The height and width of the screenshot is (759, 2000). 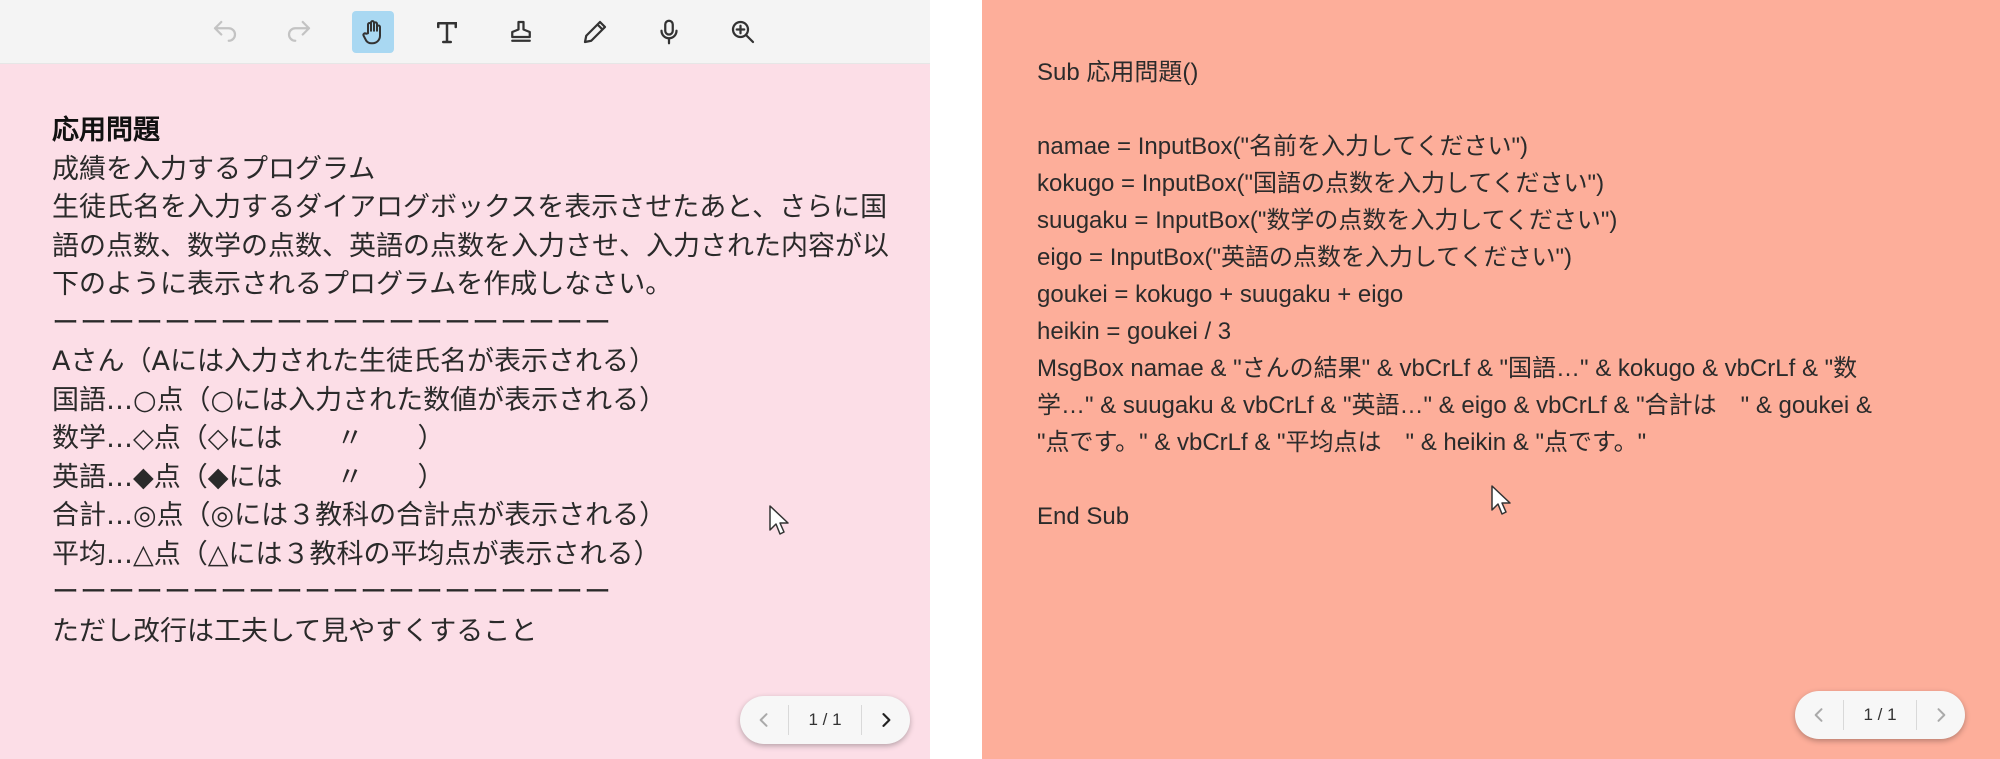 I want to click on pencil-icon, so click(x=595, y=32).